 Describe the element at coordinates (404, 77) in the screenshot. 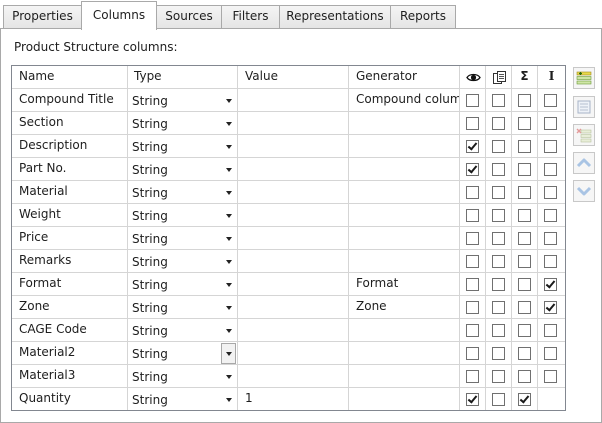

I see `header-generator: Generator` at that location.